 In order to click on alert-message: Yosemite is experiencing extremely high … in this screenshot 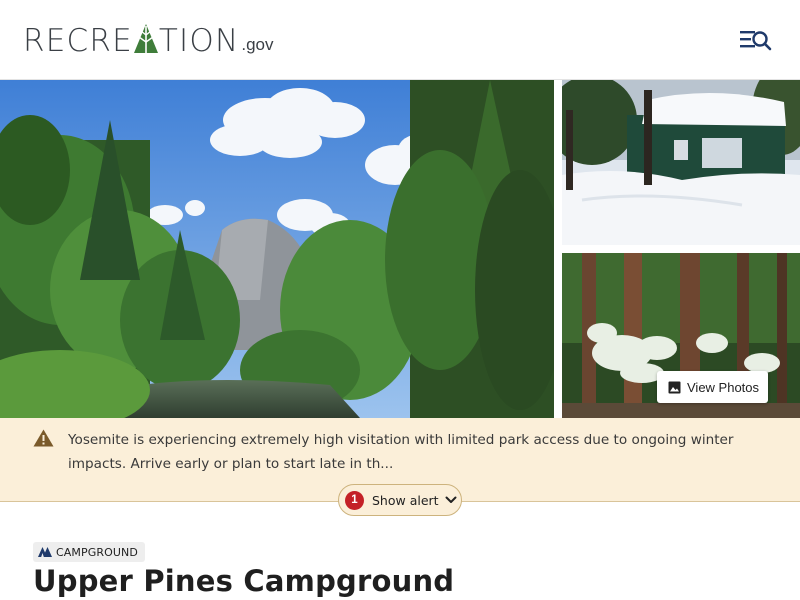, I will do `click(401, 452)`.